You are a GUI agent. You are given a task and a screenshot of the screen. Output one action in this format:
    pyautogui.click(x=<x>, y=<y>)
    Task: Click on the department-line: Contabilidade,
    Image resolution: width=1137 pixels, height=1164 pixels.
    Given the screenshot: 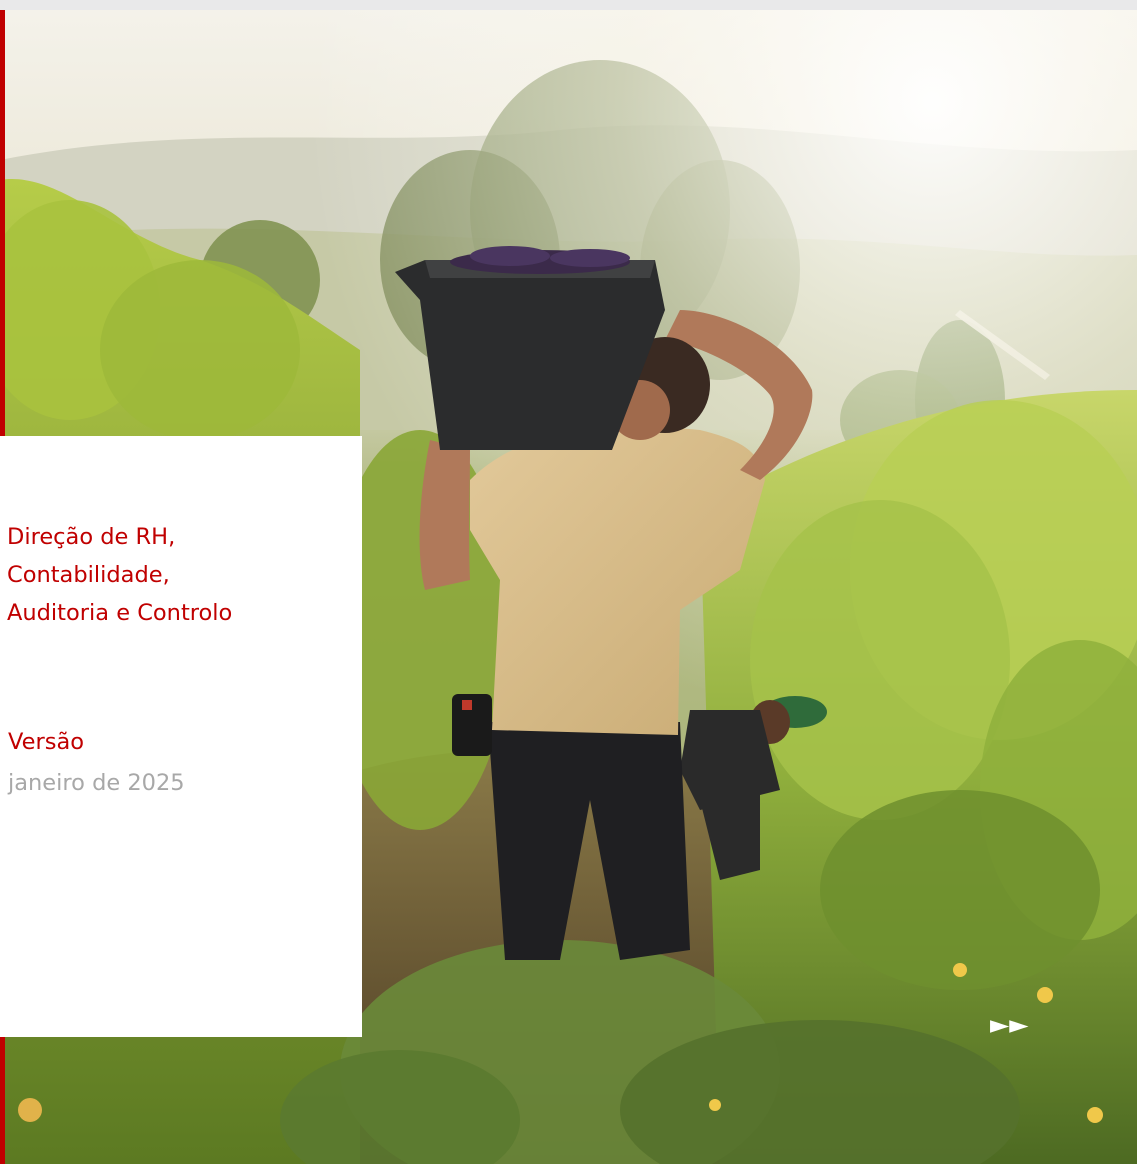 What is the action you would take?
    pyautogui.click(x=88, y=575)
    